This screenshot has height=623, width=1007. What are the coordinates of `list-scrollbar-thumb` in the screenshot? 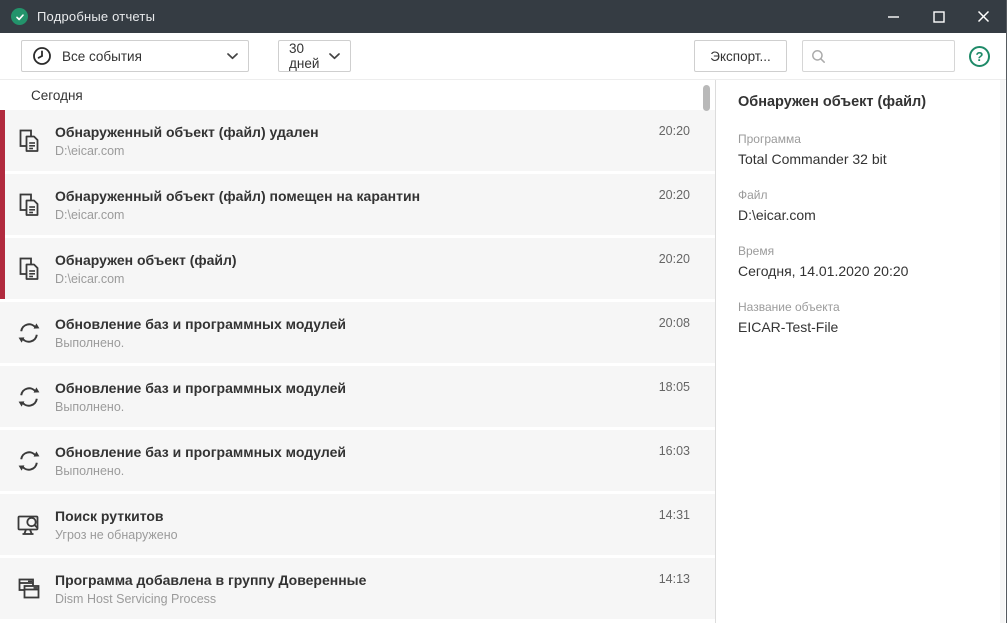 It's located at (706, 98).